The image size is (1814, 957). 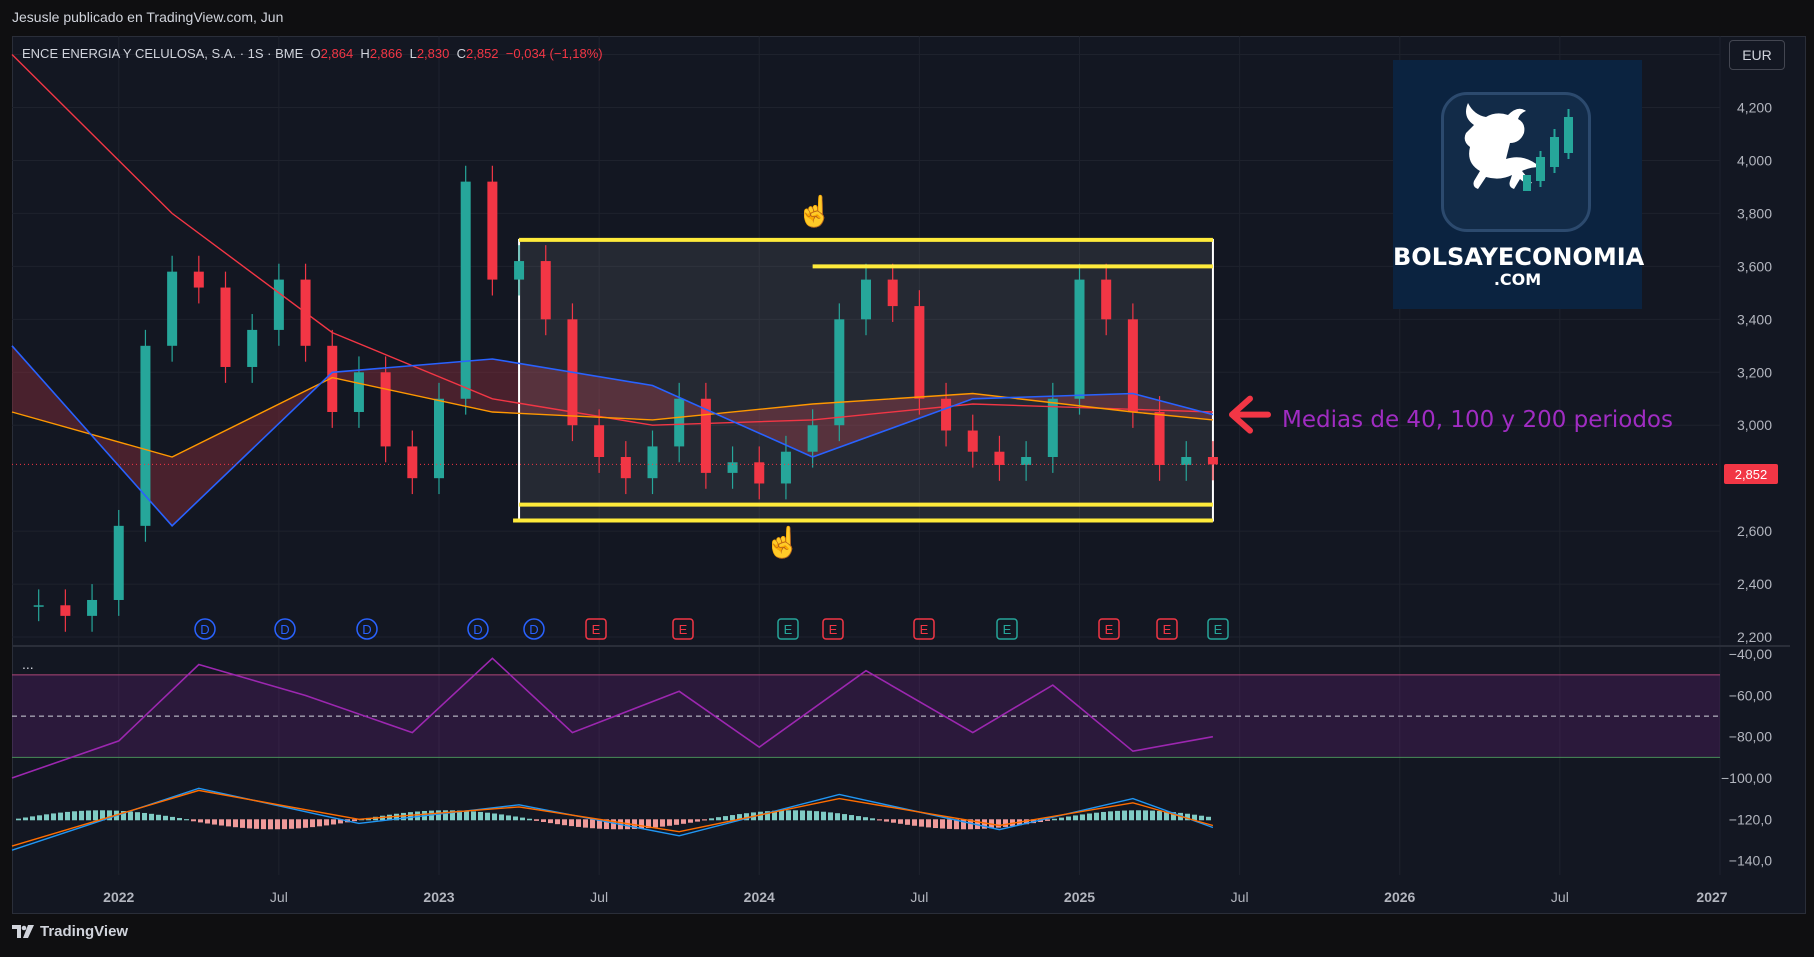 I want to click on currency-button: EUR, so click(x=1757, y=55).